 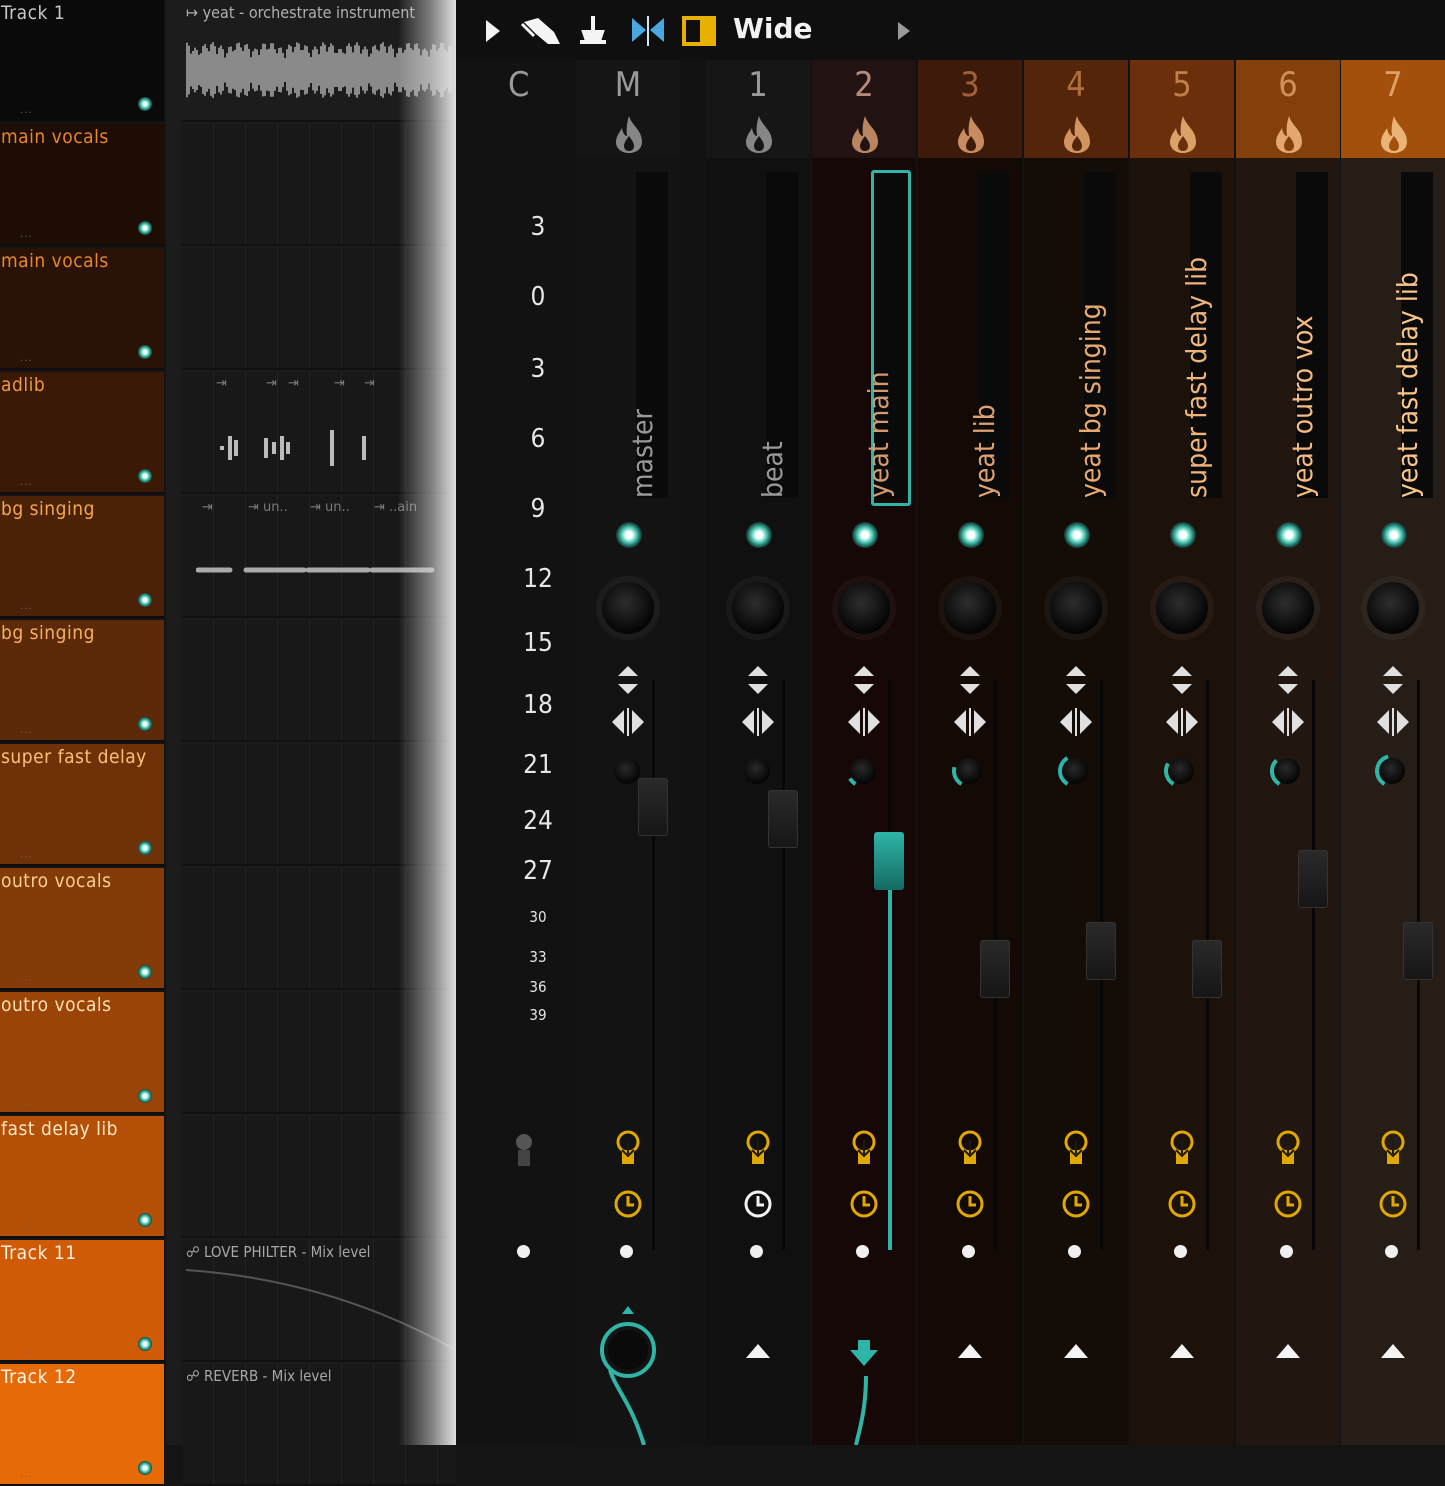 I want to click on brush-icon, so click(x=541, y=31).